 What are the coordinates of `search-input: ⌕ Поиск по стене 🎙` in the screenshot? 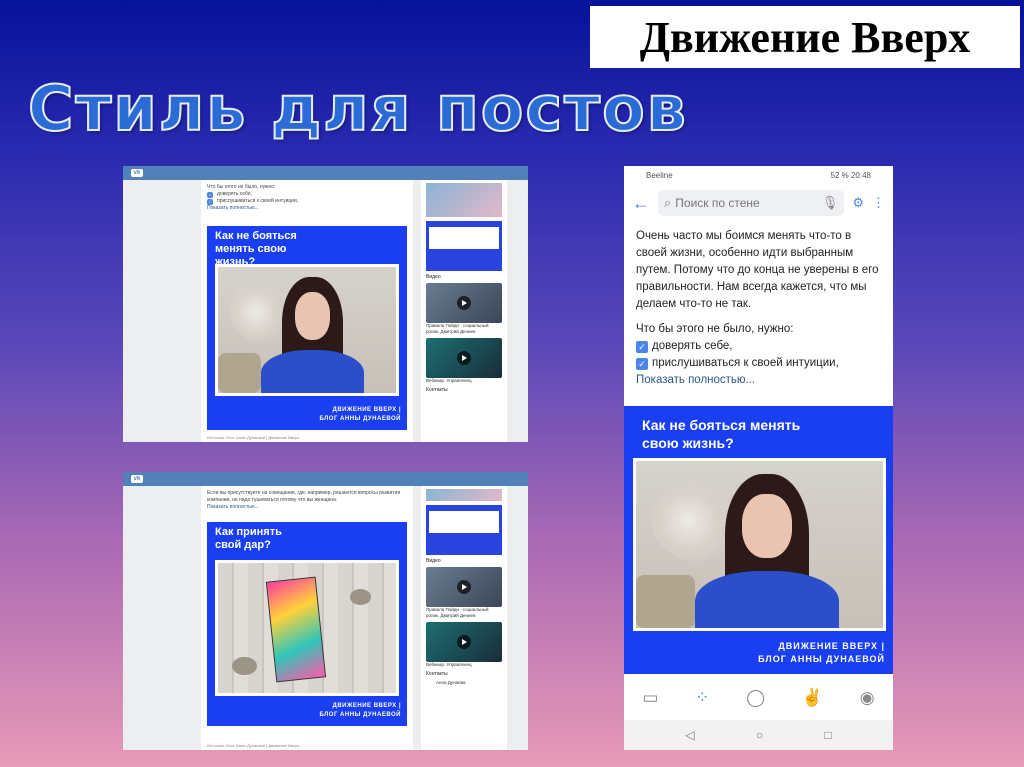 It's located at (751, 203).